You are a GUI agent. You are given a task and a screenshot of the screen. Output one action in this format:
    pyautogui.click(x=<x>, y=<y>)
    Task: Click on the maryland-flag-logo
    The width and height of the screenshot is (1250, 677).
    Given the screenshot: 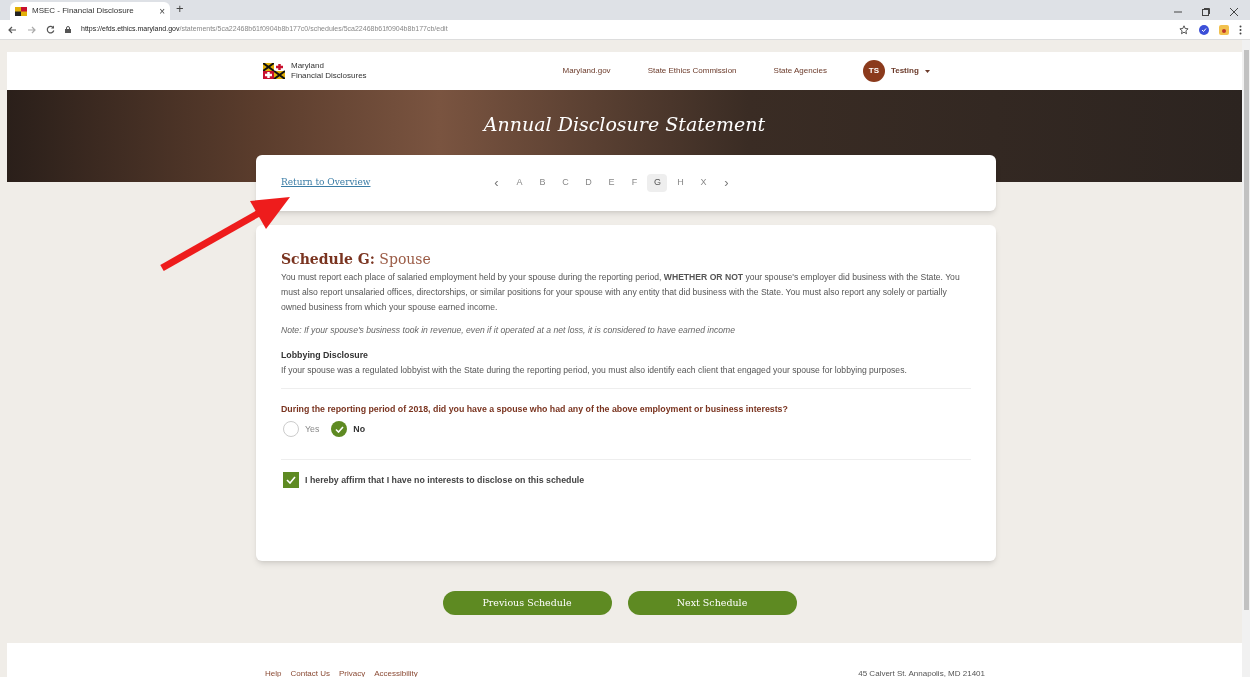 What is the action you would take?
    pyautogui.click(x=274, y=71)
    